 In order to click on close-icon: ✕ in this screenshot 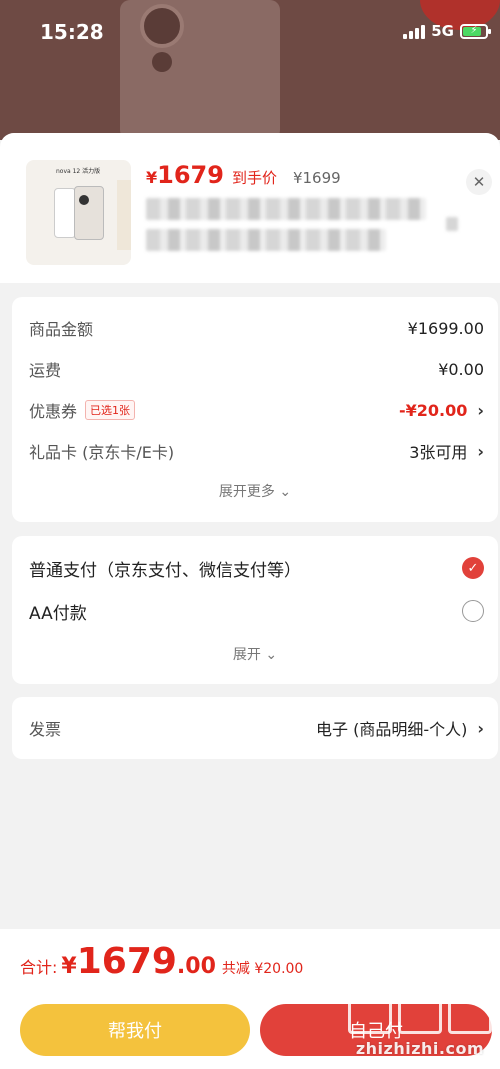, I will do `click(479, 182)`.